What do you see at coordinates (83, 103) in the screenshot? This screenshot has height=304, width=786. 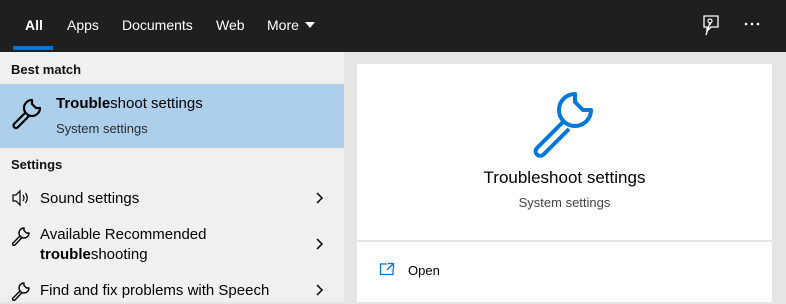 I see `best-match-title-match: Trouble` at bounding box center [83, 103].